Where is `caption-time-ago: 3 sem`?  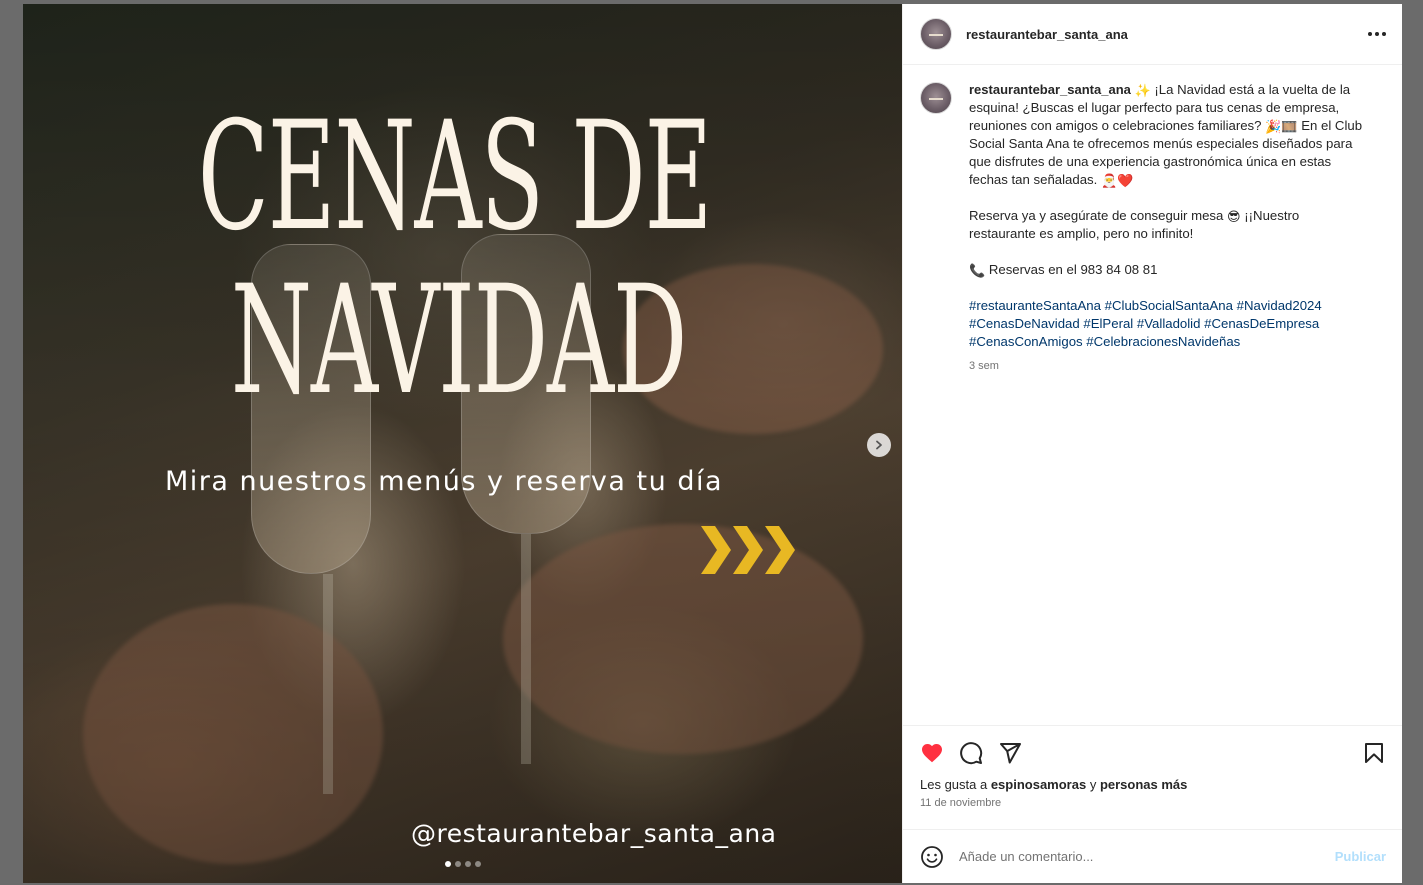
caption-time-ago: 3 sem is located at coordinates (1169, 366).